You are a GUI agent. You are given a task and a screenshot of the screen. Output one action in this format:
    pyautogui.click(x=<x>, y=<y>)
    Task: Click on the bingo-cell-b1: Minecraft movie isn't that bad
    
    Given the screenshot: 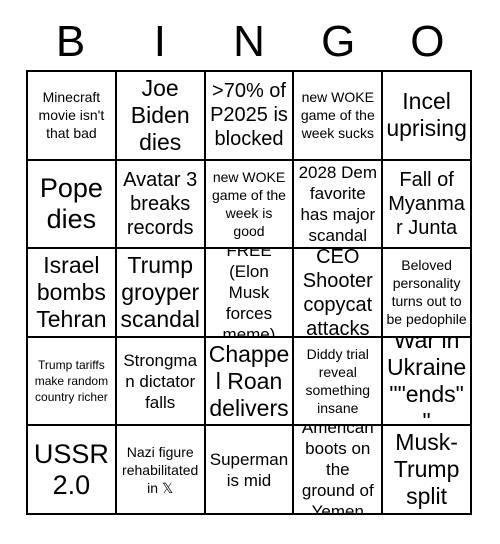 What is the action you would take?
    pyautogui.click(x=72, y=116)
    